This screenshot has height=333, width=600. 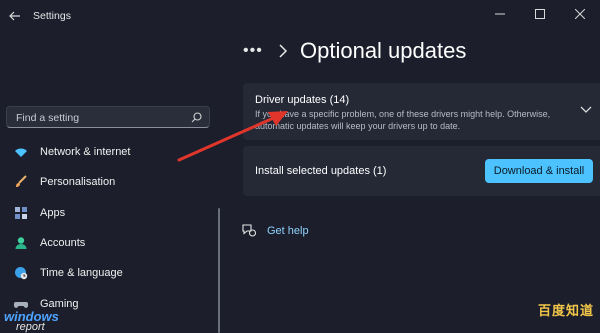 What do you see at coordinates (300, 16) in the screenshot?
I see `title-bar: Settings` at bounding box center [300, 16].